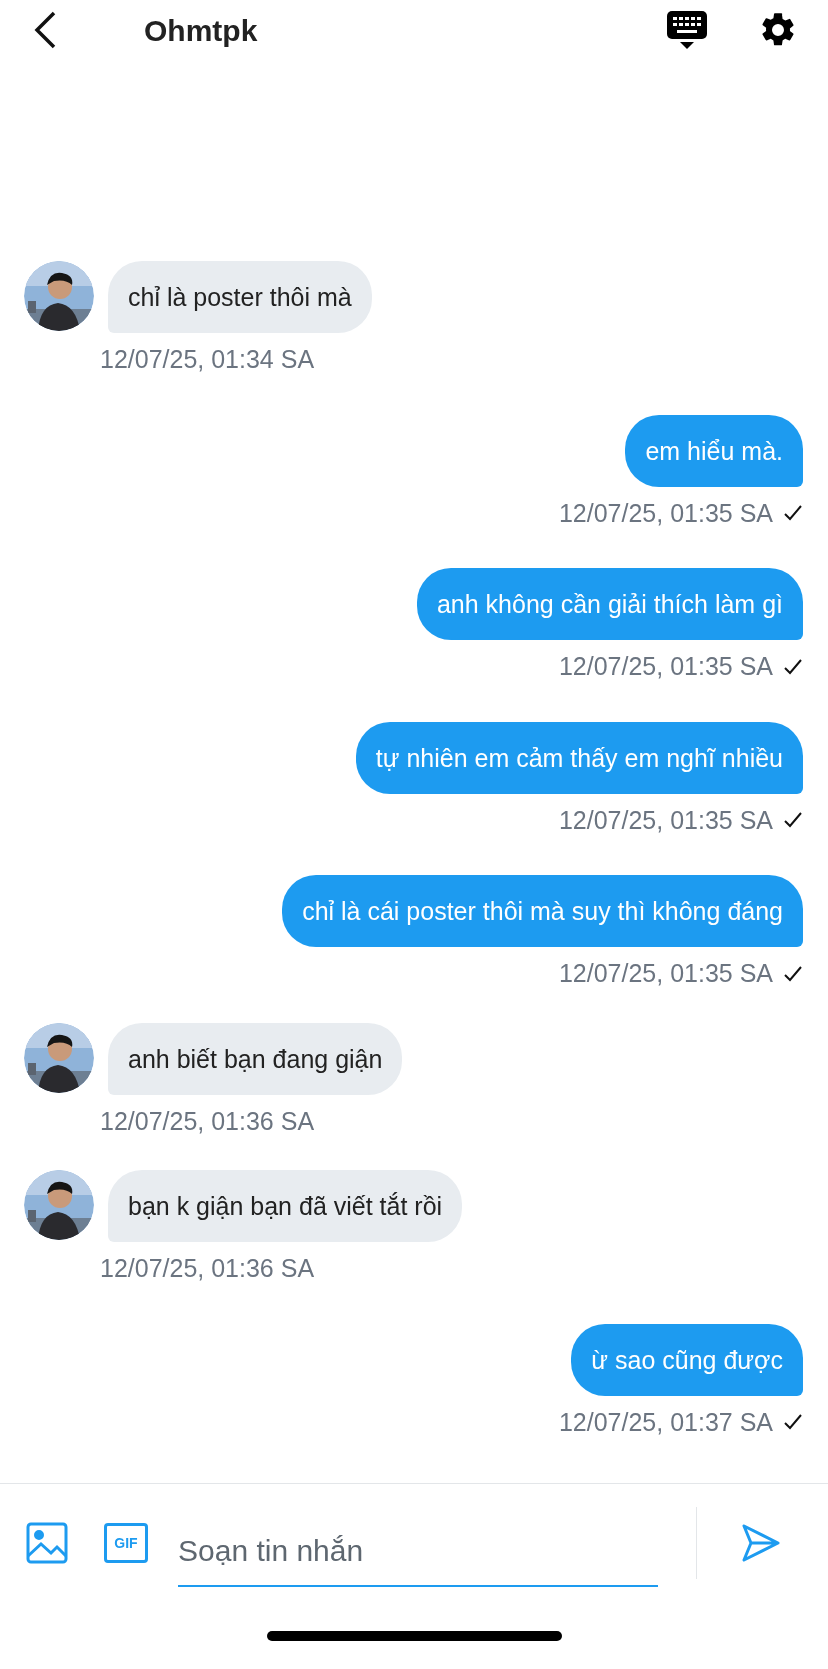 This screenshot has width=828, height=1669. Describe the element at coordinates (665, 1422) in the screenshot. I see `message-time: 12/07/25, 01:37 SA` at that location.